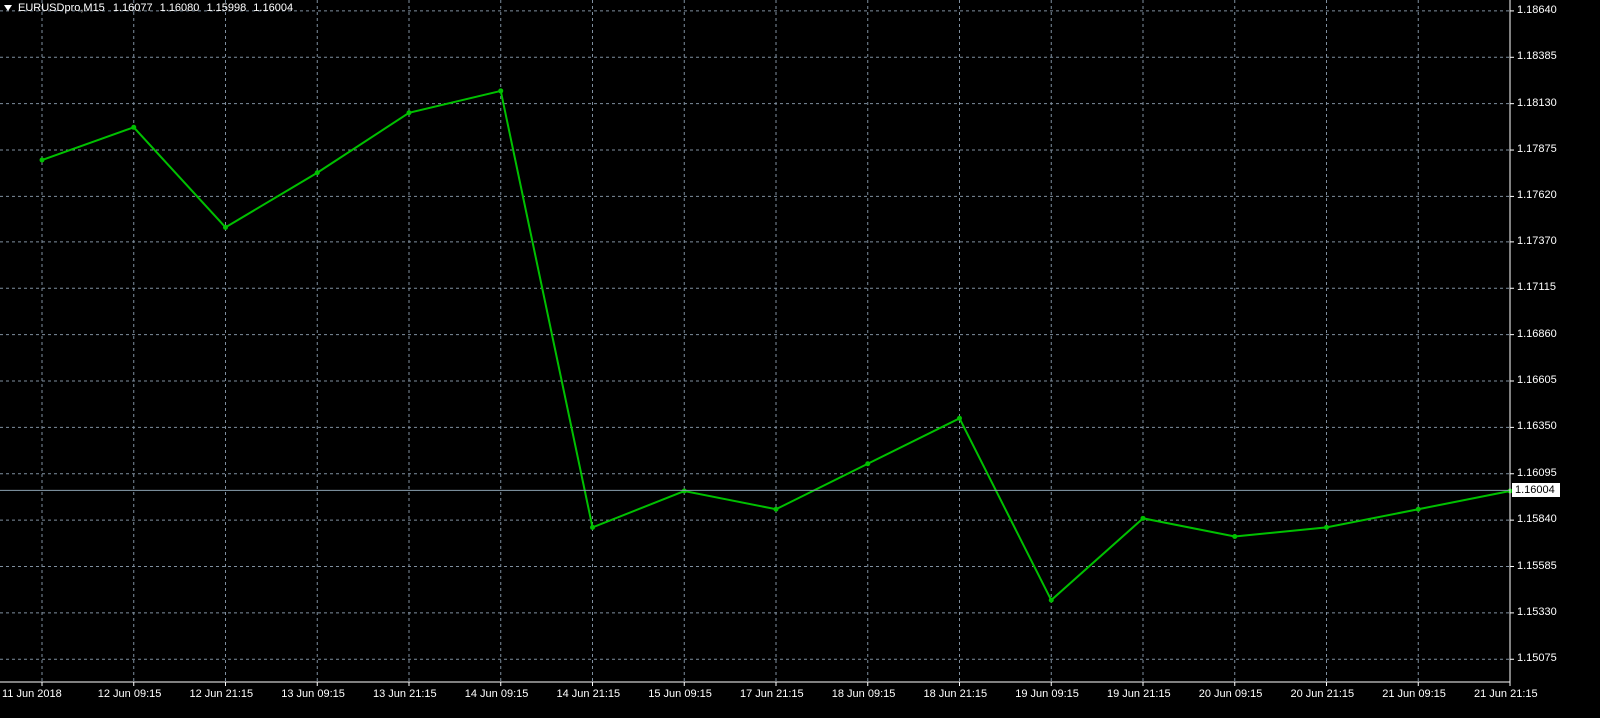  I want to click on high-value: 1.16080, so click(179, 8).